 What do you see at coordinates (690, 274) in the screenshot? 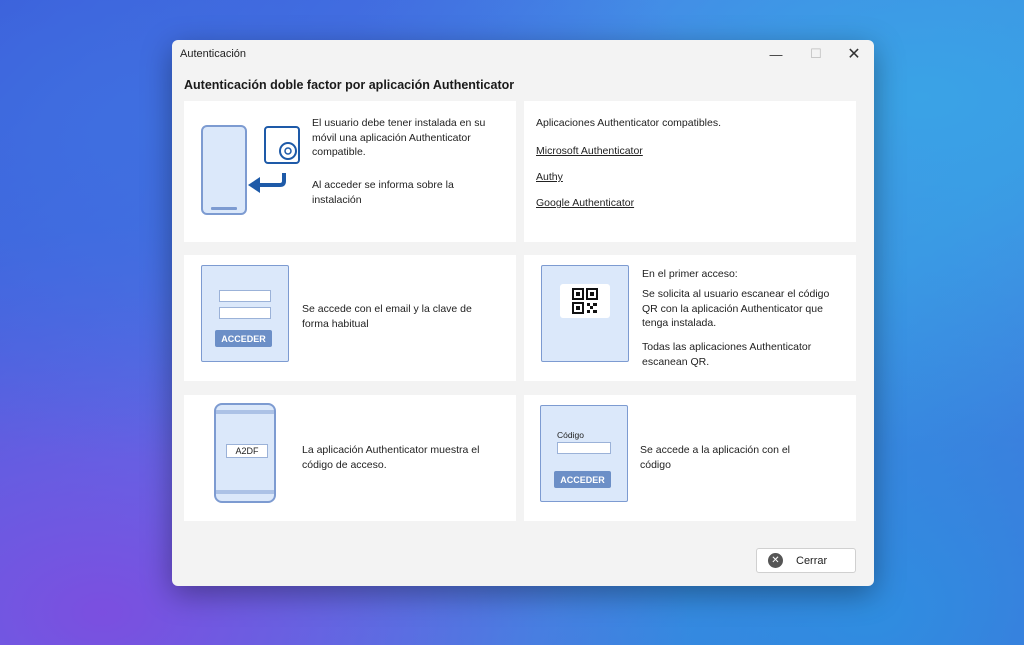
I see `qr-first-access: En el primer acceso:` at bounding box center [690, 274].